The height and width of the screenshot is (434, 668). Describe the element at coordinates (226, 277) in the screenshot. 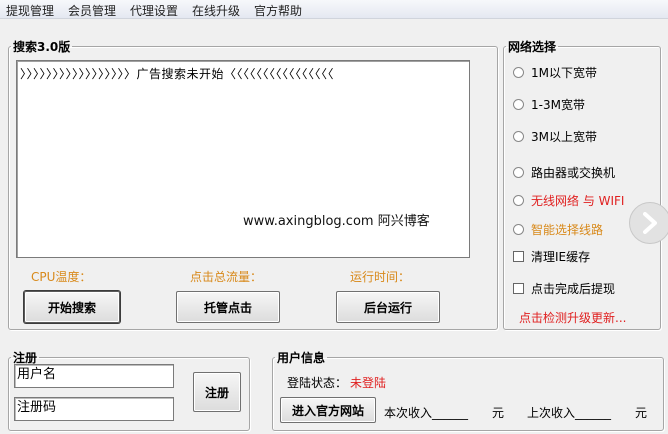

I see `total-clicks-label: 点击总流量：` at that location.